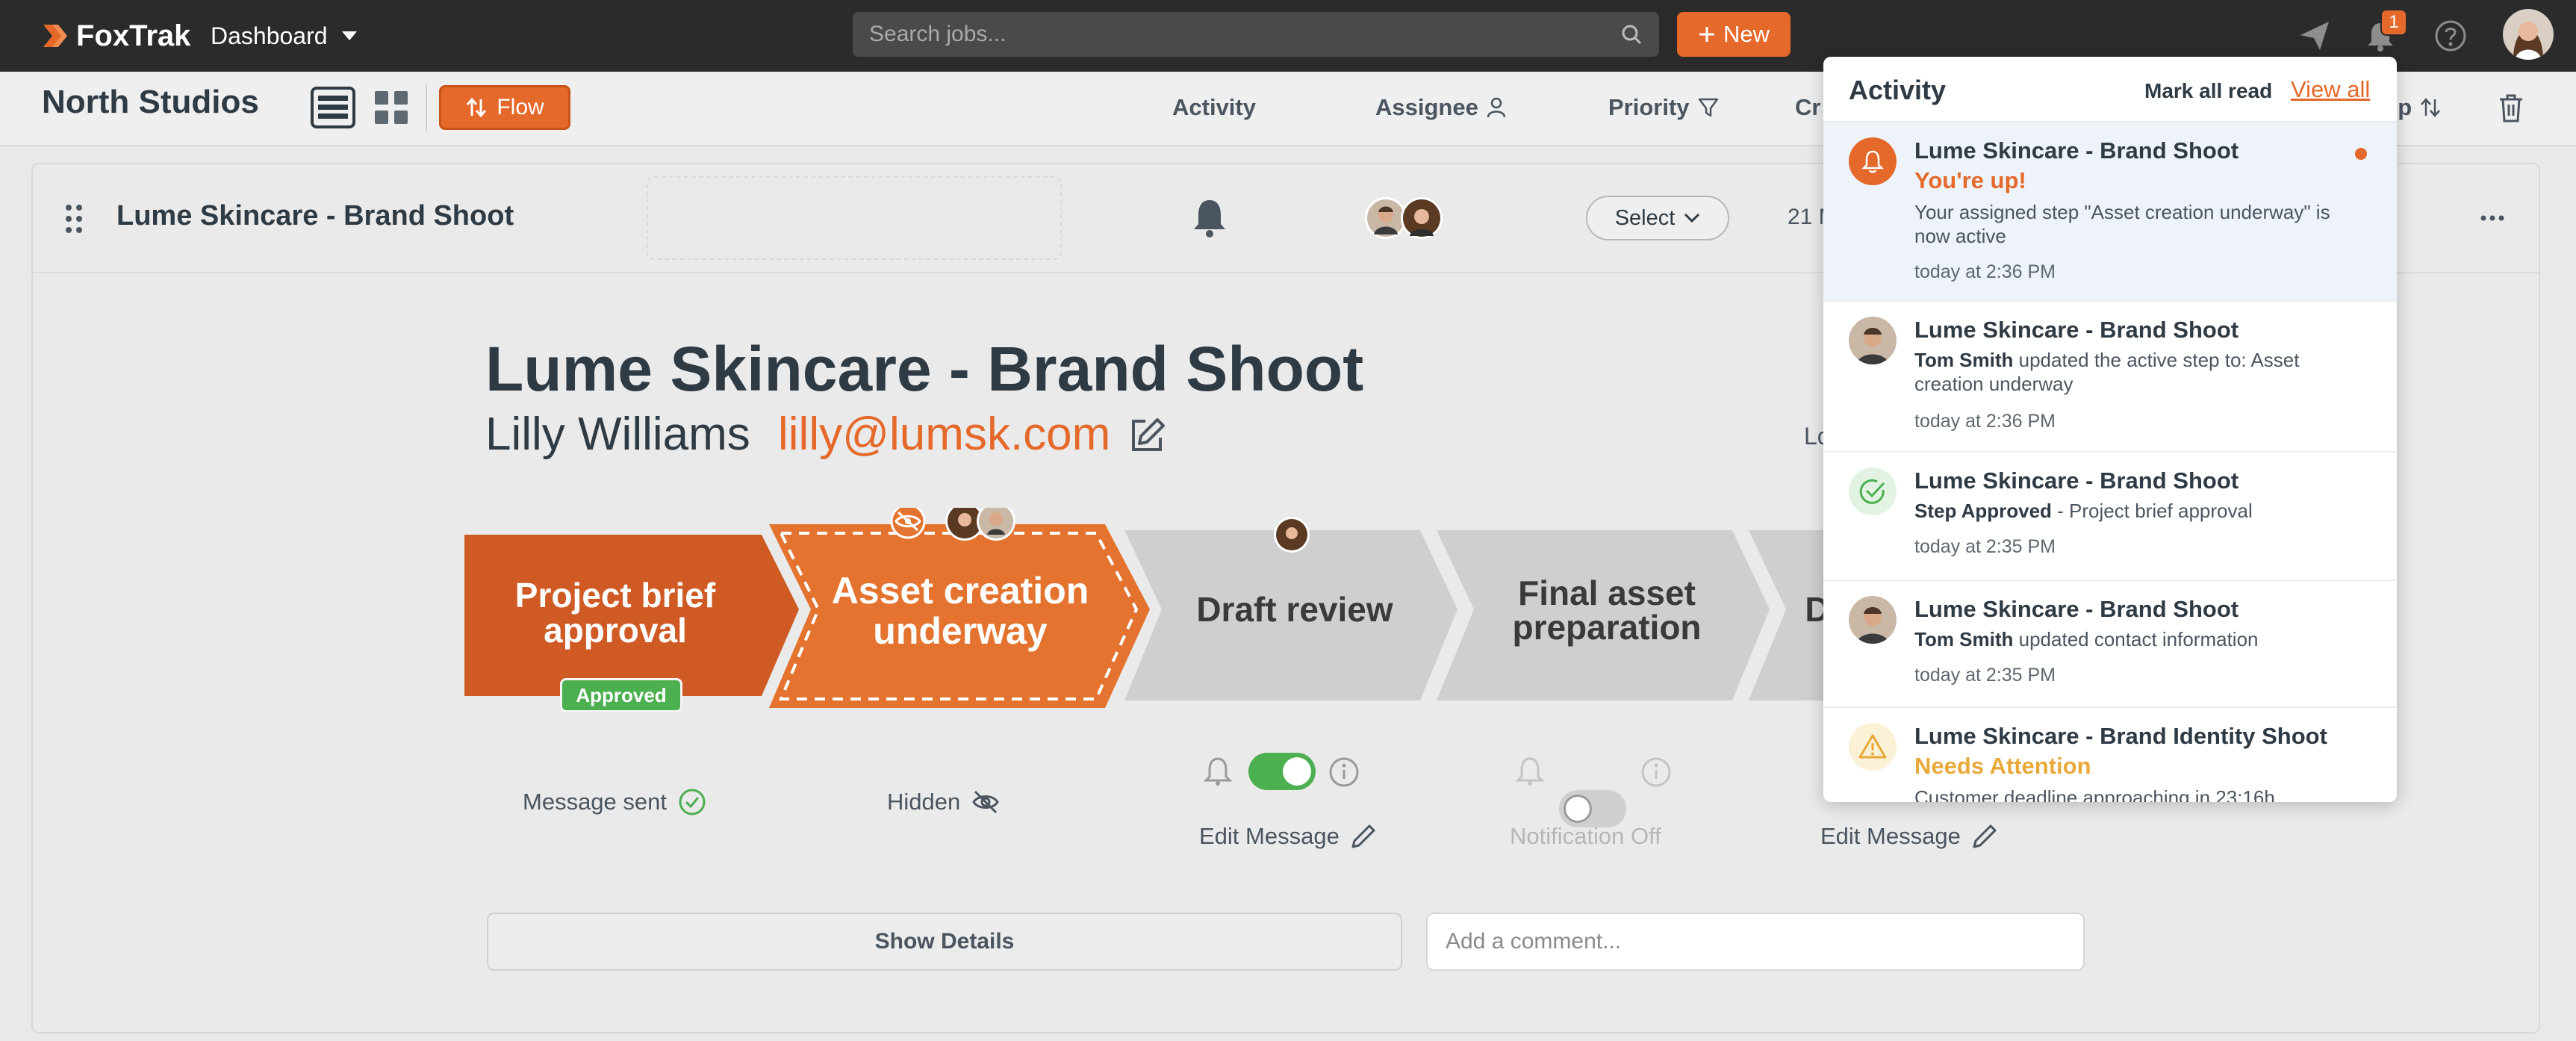  I want to click on help-icon, so click(2450, 36).